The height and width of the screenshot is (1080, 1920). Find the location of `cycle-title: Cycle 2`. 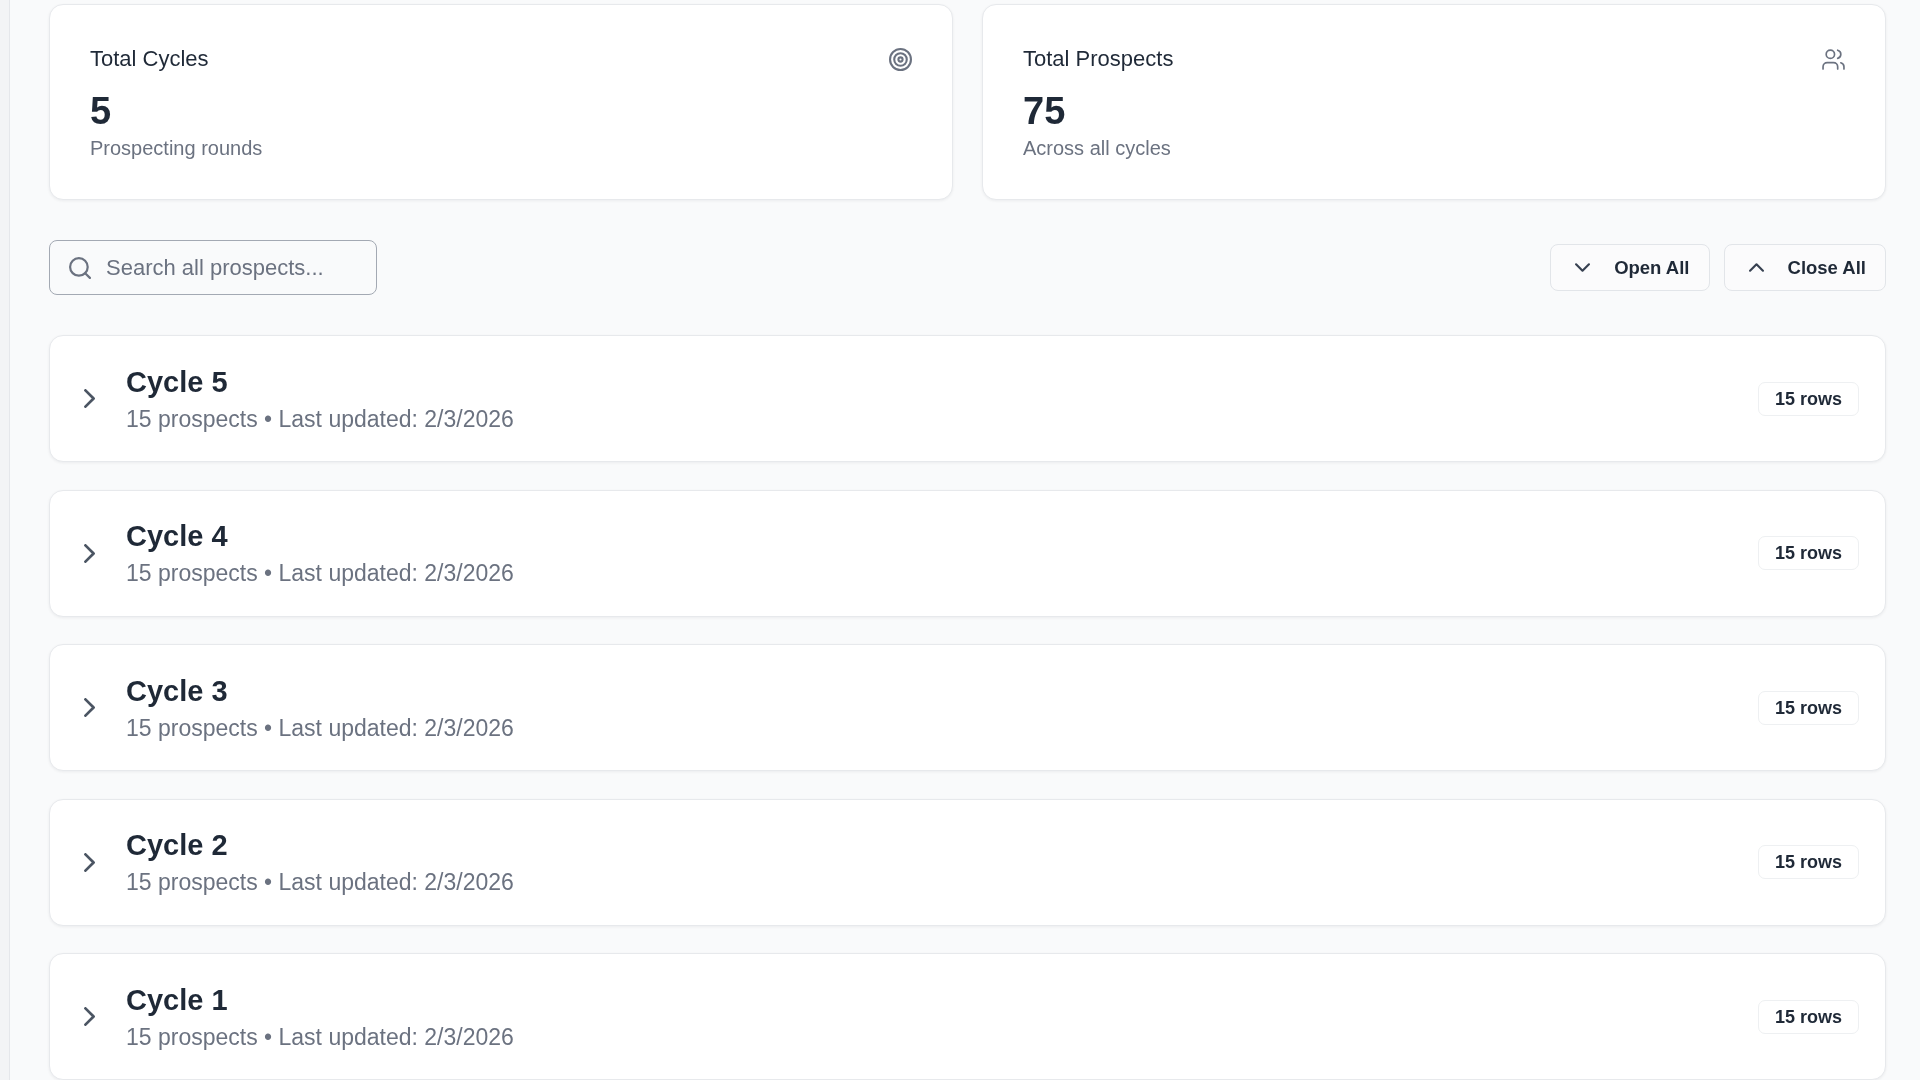

cycle-title: Cycle 2 is located at coordinates (177, 845).